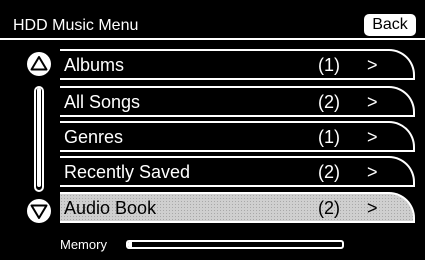 This screenshot has width=425, height=260. I want to click on menu-item-all-songs: All Songs (2) >, so click(237, 101).